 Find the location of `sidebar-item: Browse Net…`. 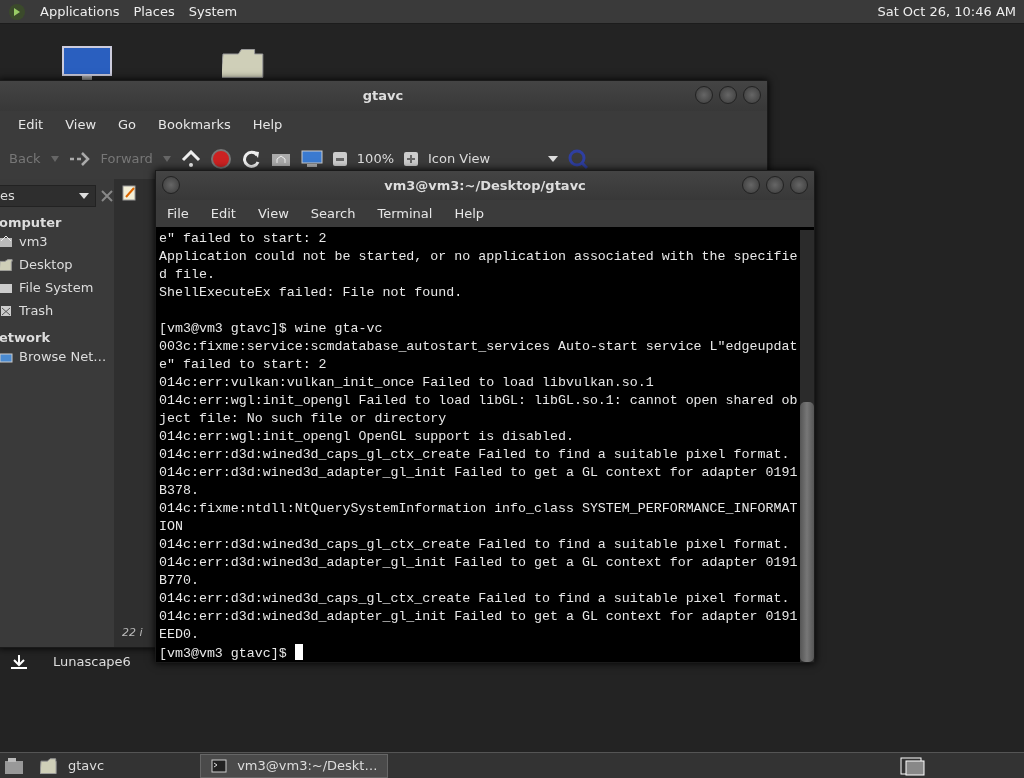

sidebar-item: Browse Net… is located at coordinates (57, 356).